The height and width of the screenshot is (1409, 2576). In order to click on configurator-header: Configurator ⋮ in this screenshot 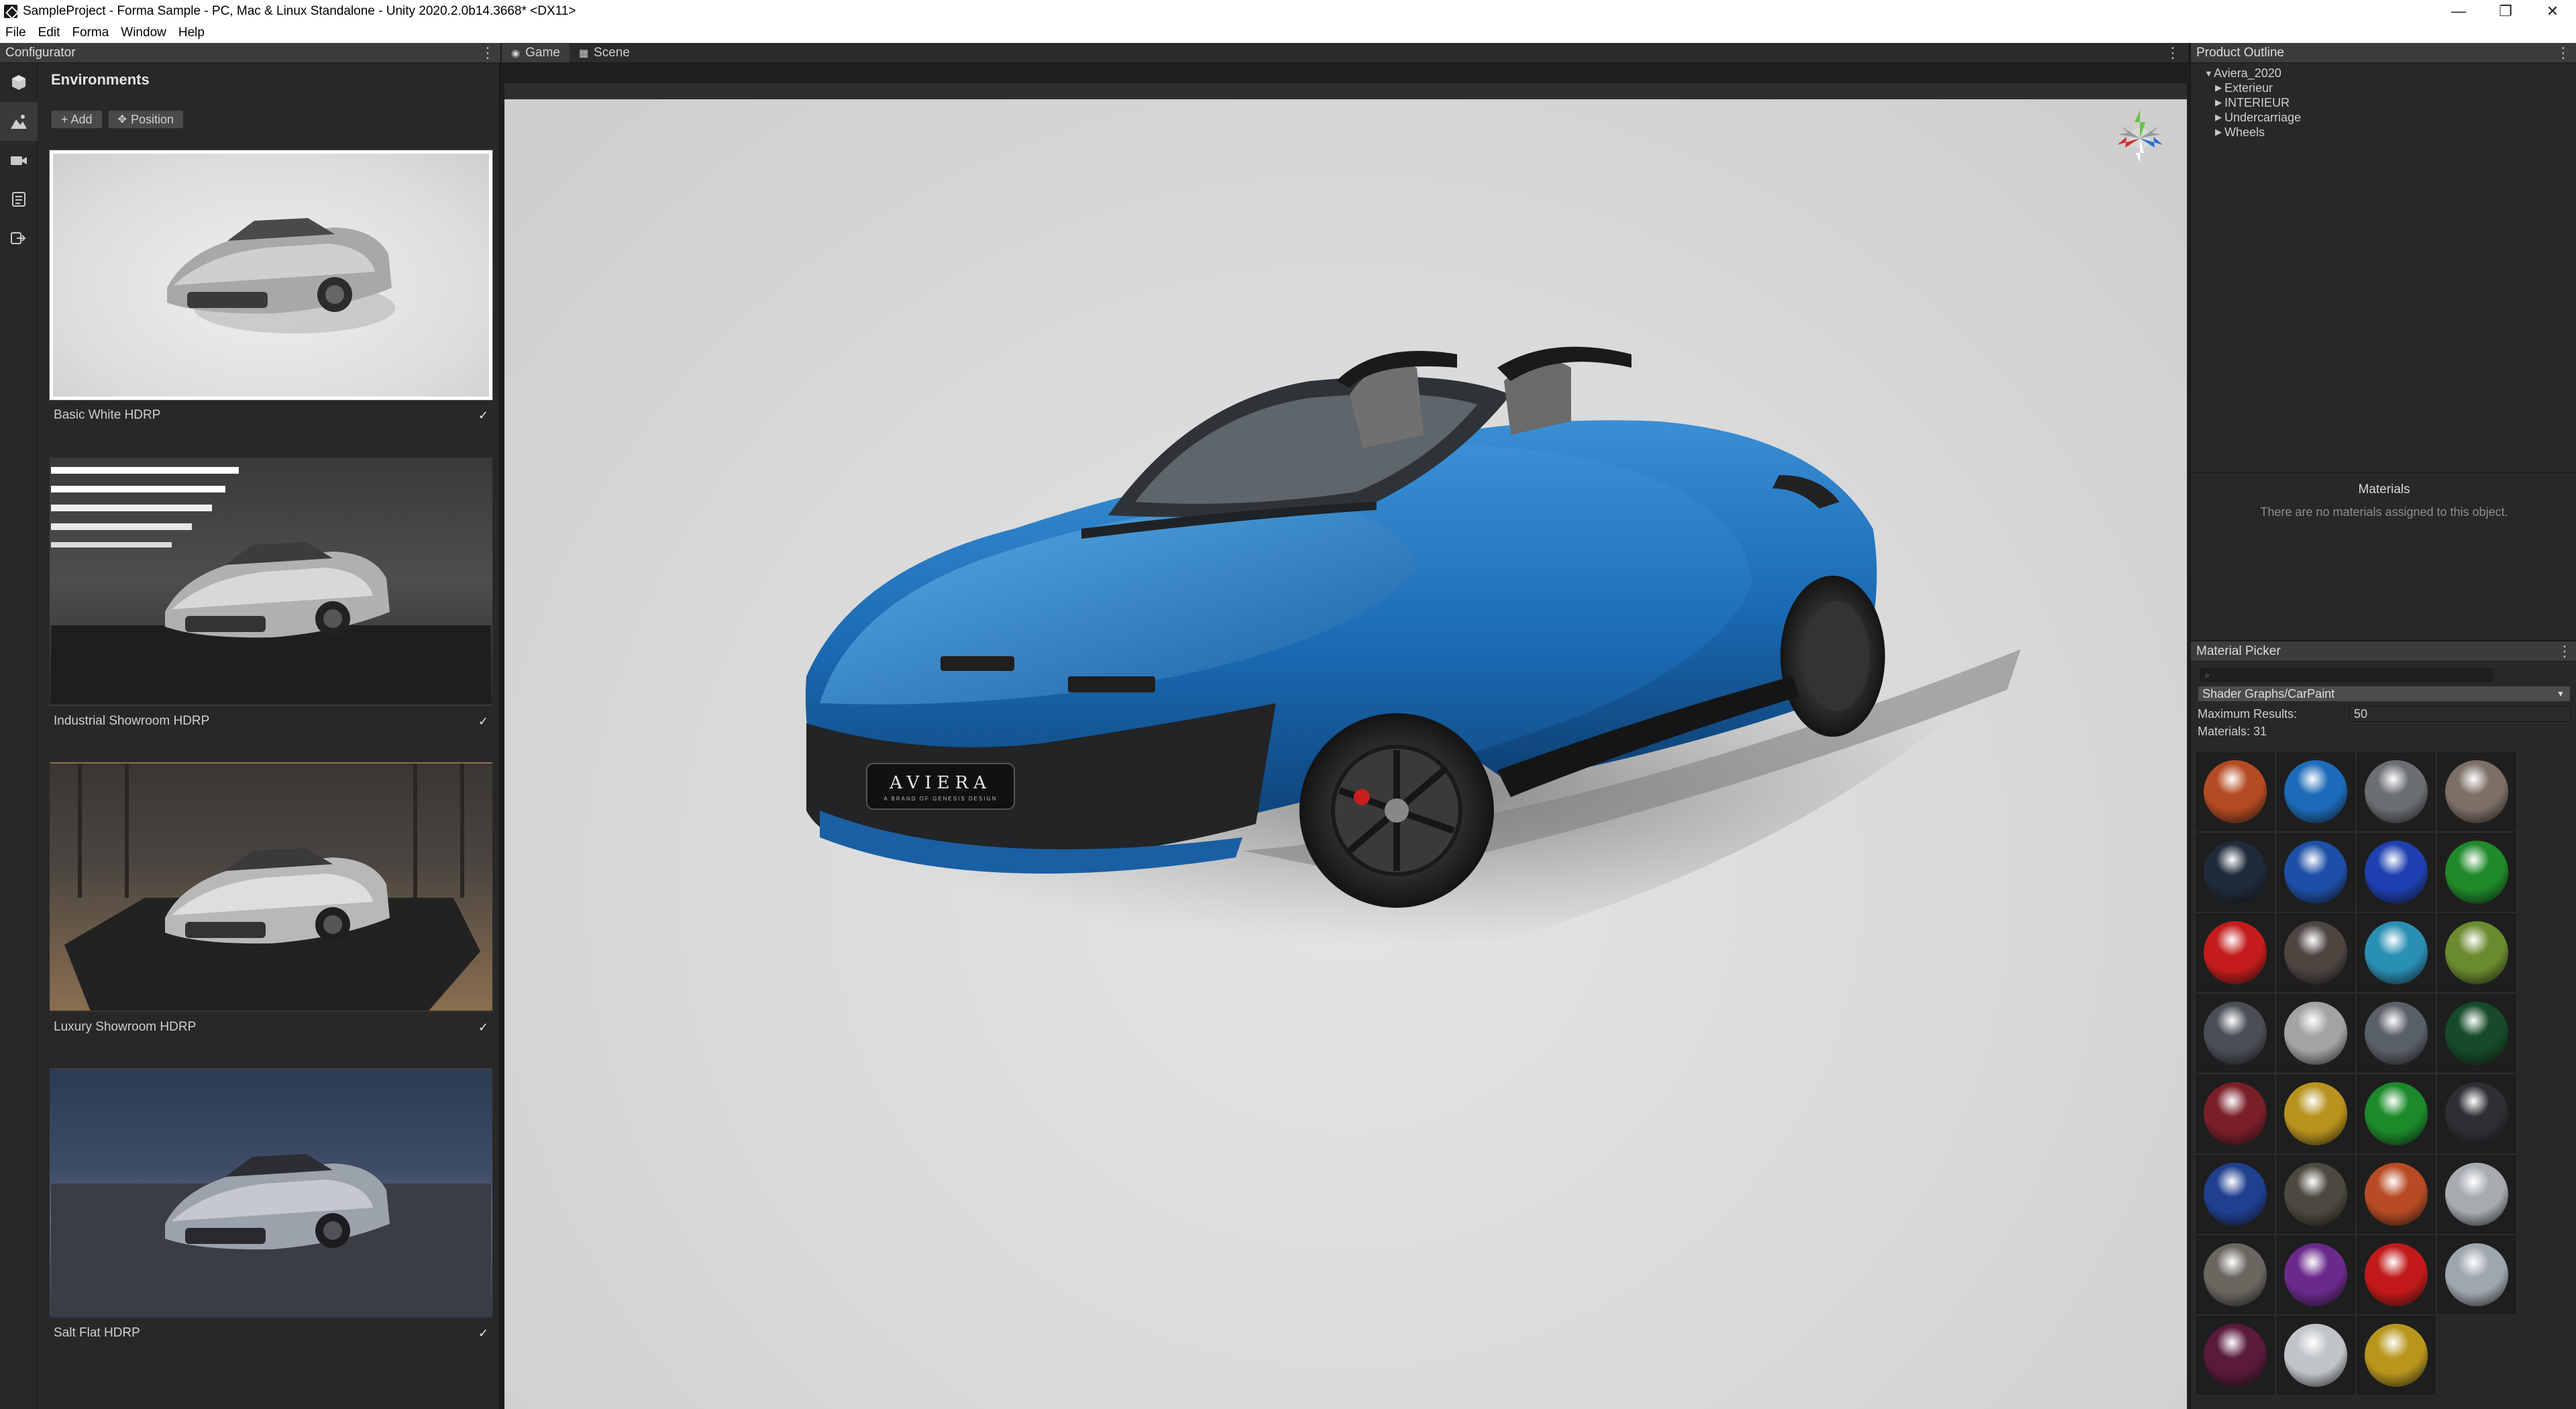, I will do `click(250, 53)`.